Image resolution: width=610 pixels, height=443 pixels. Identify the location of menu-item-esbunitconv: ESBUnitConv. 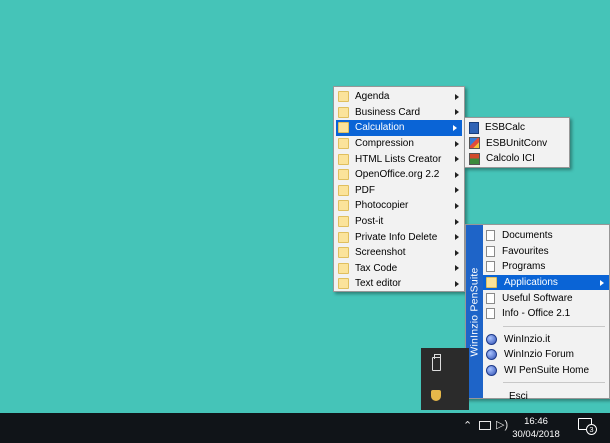
(517, 144).